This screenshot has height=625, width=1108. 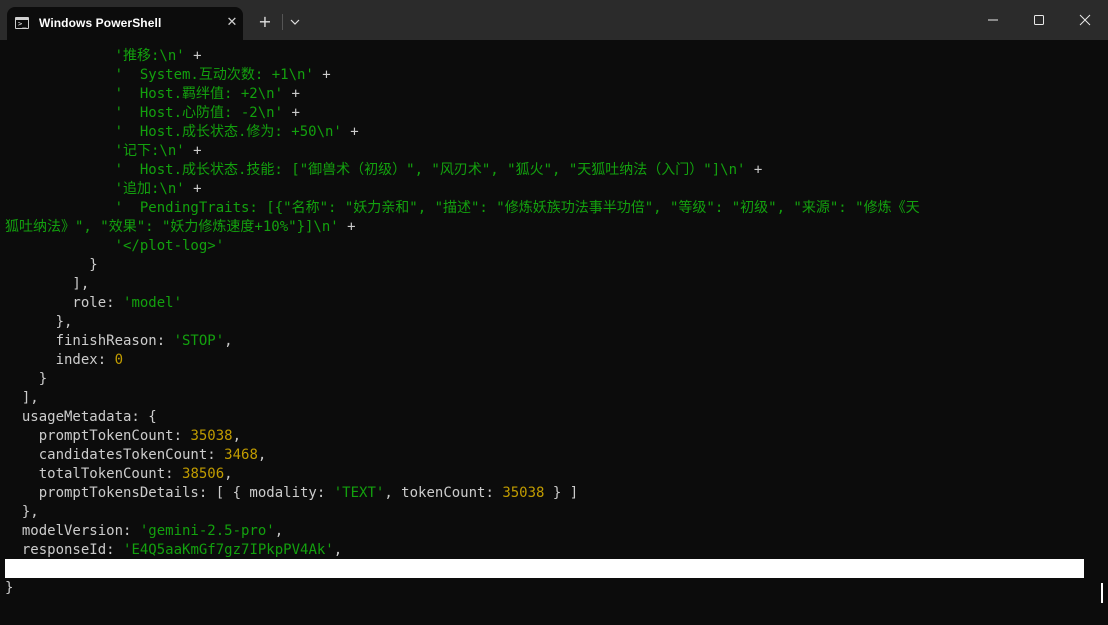 I want to click on terminal-line: ' Host.羁绊值: +2\n' +, so click(x=547, y=94).